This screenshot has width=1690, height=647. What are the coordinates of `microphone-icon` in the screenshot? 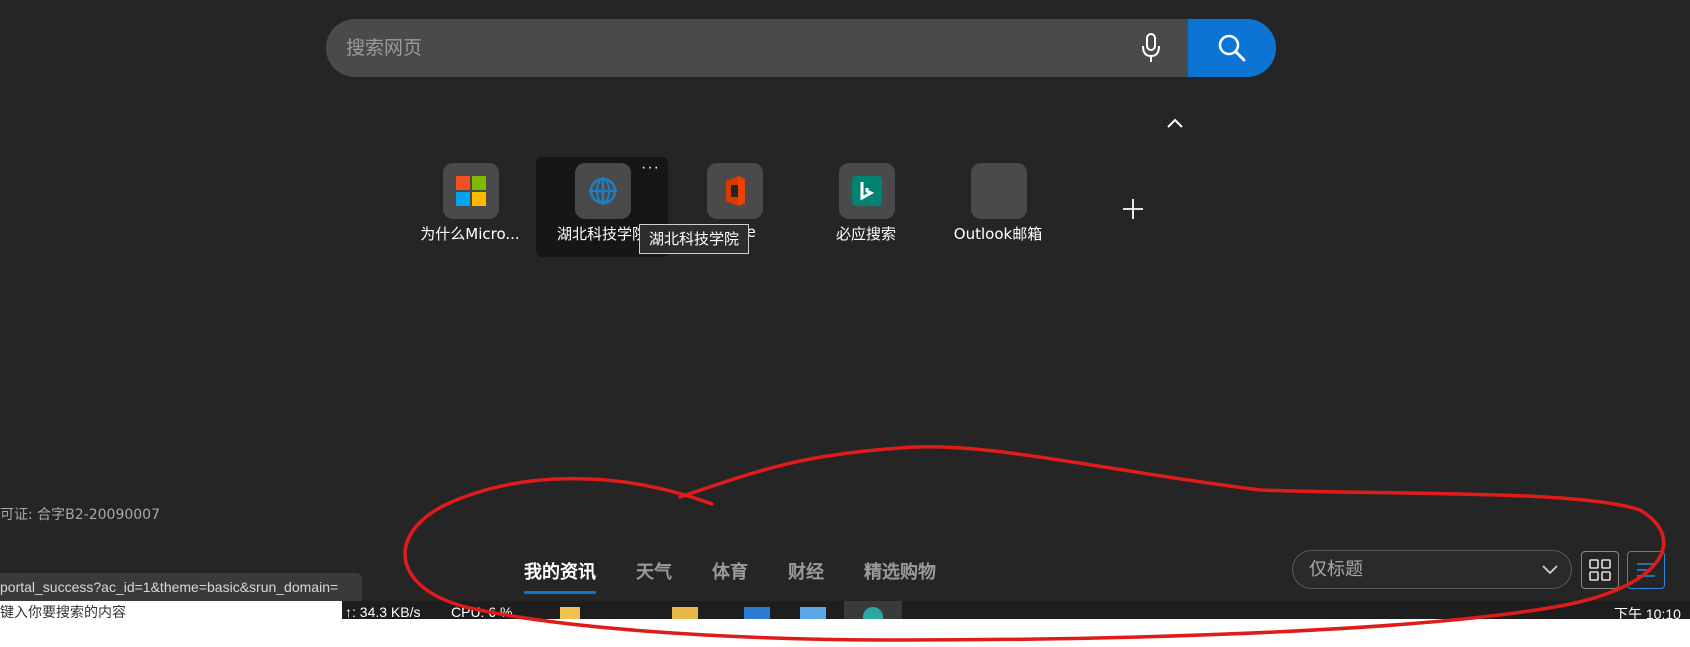 It's located at (1151, 48).